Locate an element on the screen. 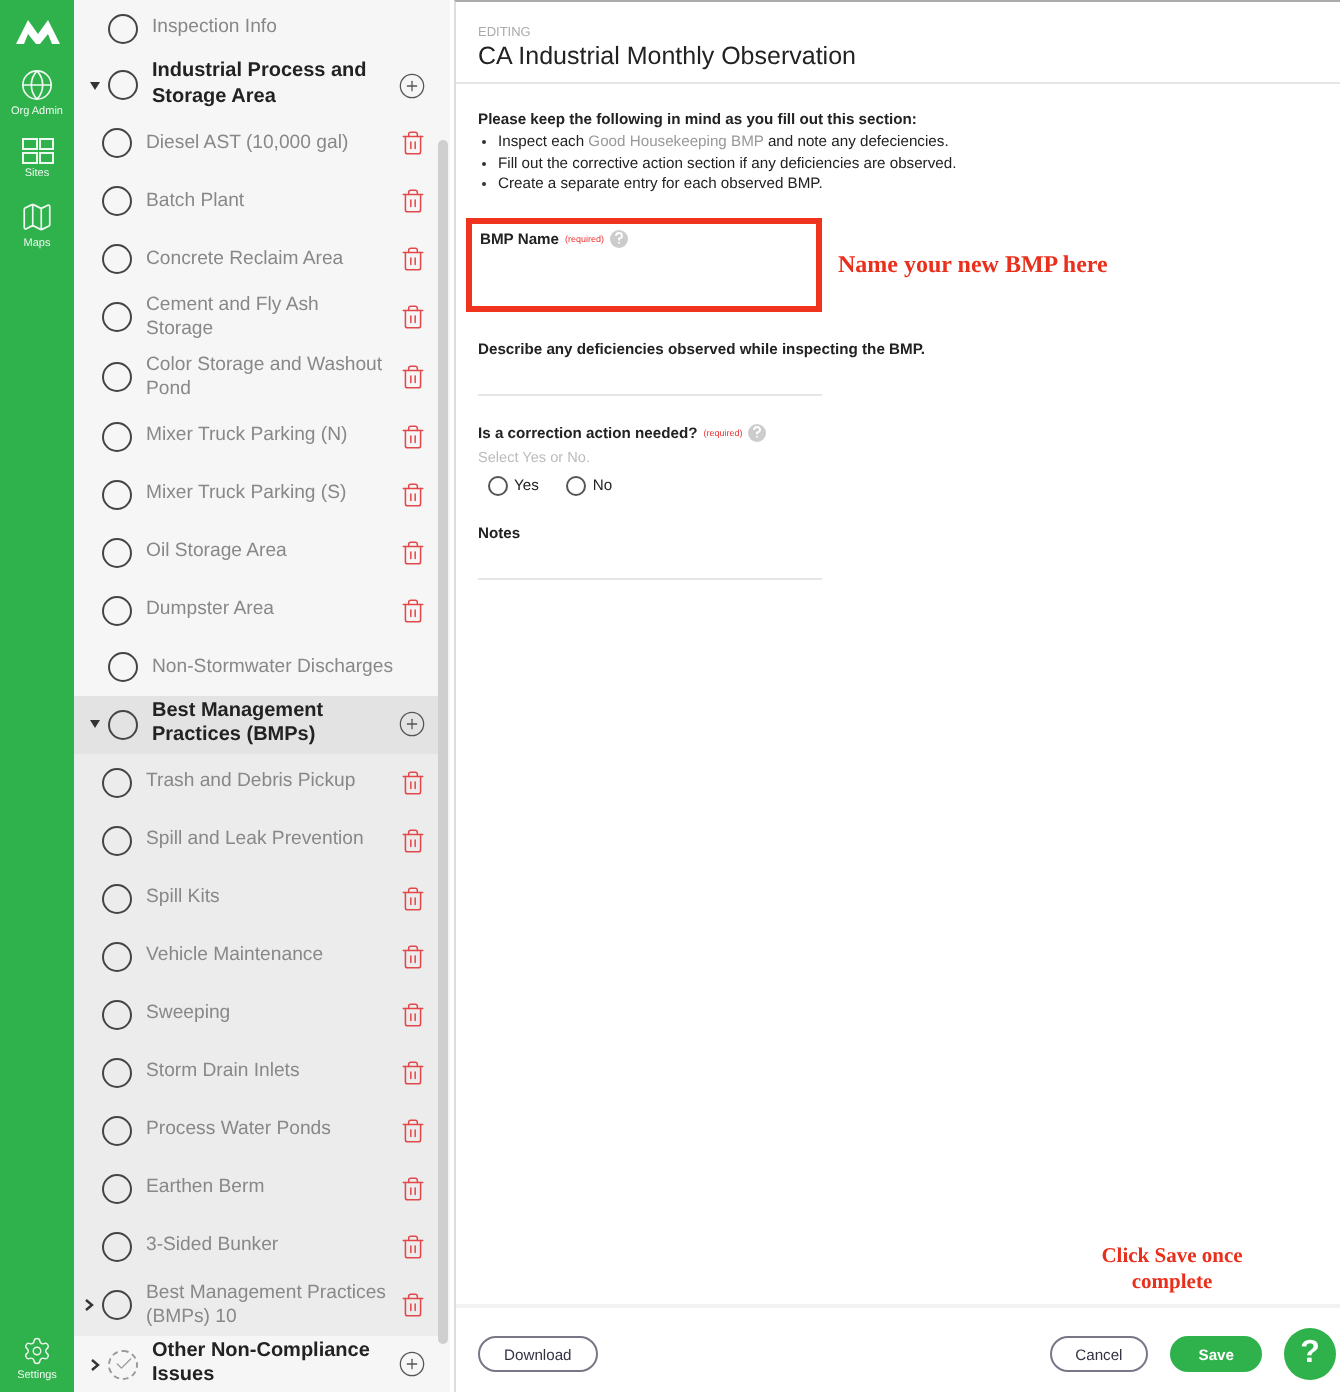  tree-item-label: Spill and Leak Prevention is located at coordinates (256, 840).